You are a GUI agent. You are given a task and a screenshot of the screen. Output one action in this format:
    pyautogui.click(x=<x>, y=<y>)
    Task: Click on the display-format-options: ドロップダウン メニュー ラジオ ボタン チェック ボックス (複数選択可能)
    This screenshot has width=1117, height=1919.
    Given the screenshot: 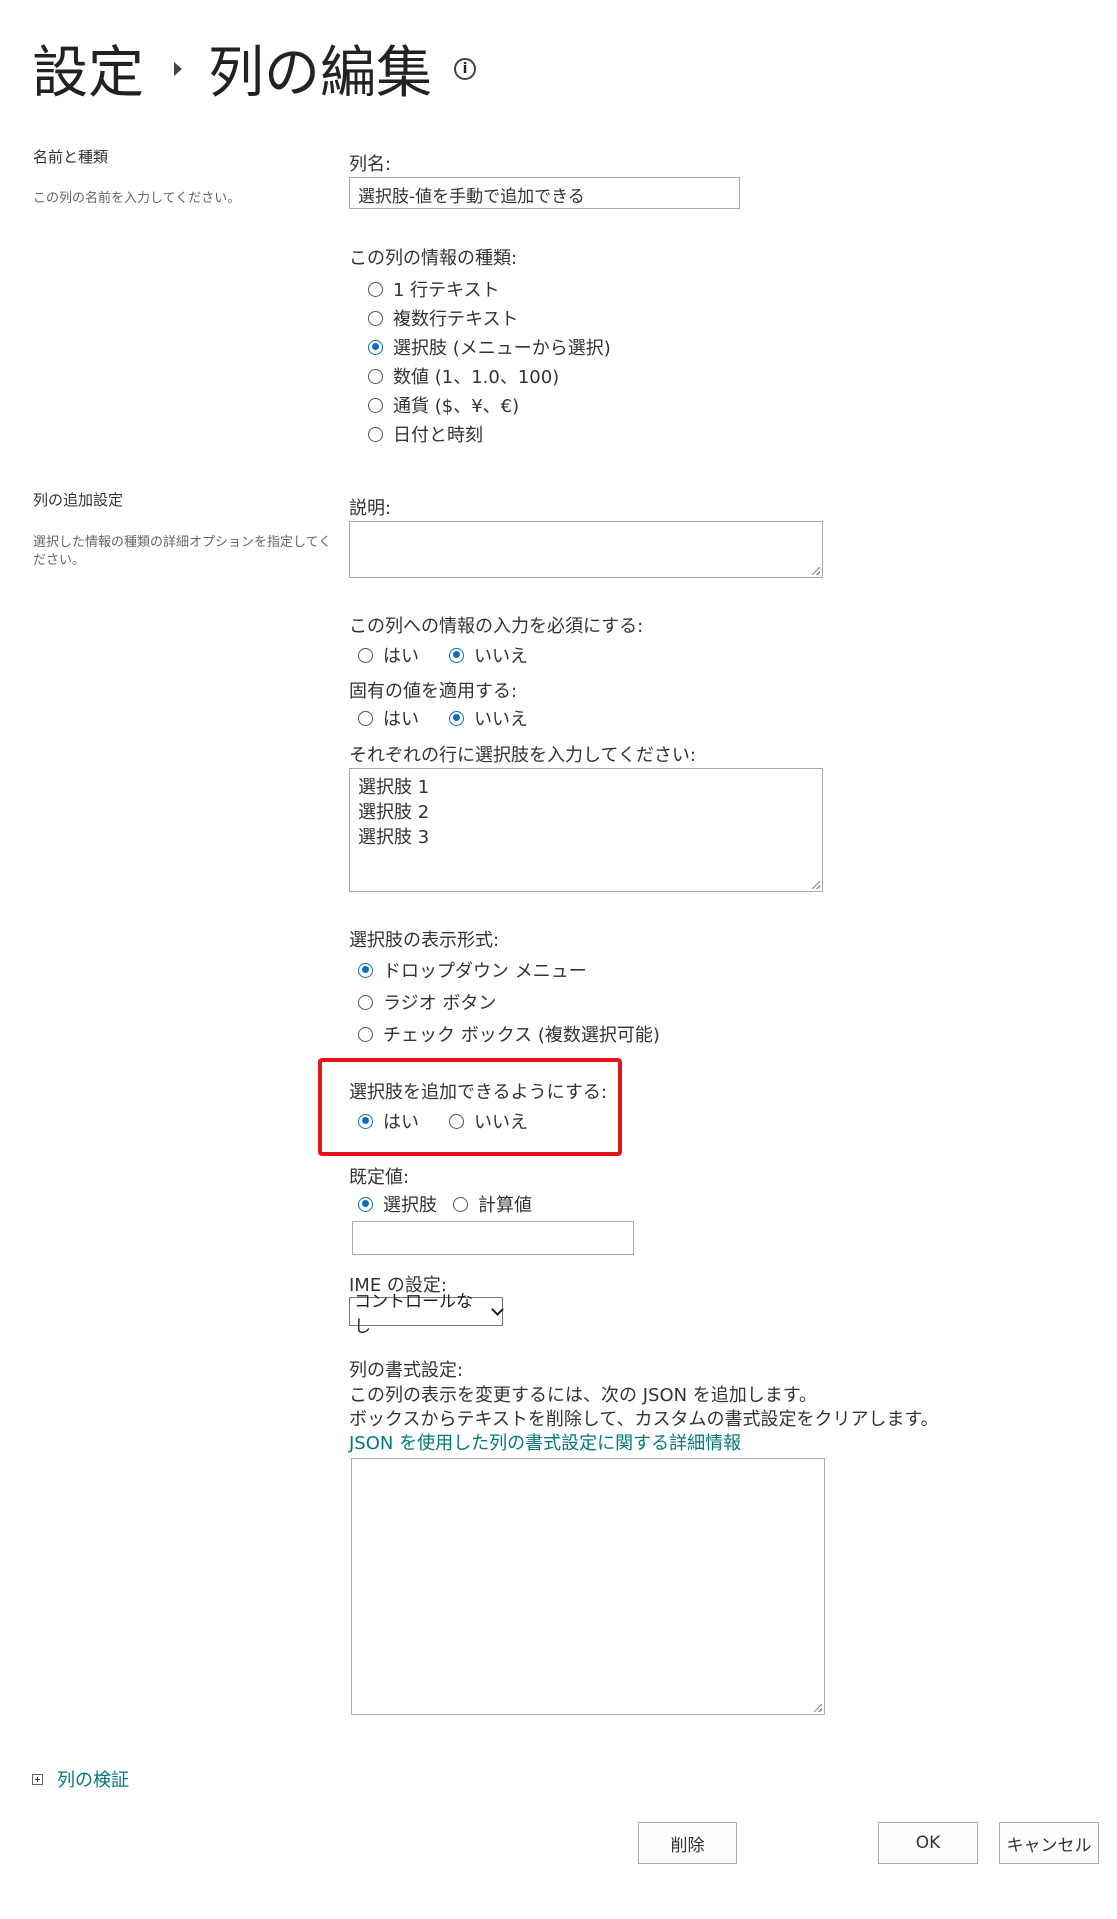 What is the action you would take?
    pyautogui.click(x=509, y=1002)
    